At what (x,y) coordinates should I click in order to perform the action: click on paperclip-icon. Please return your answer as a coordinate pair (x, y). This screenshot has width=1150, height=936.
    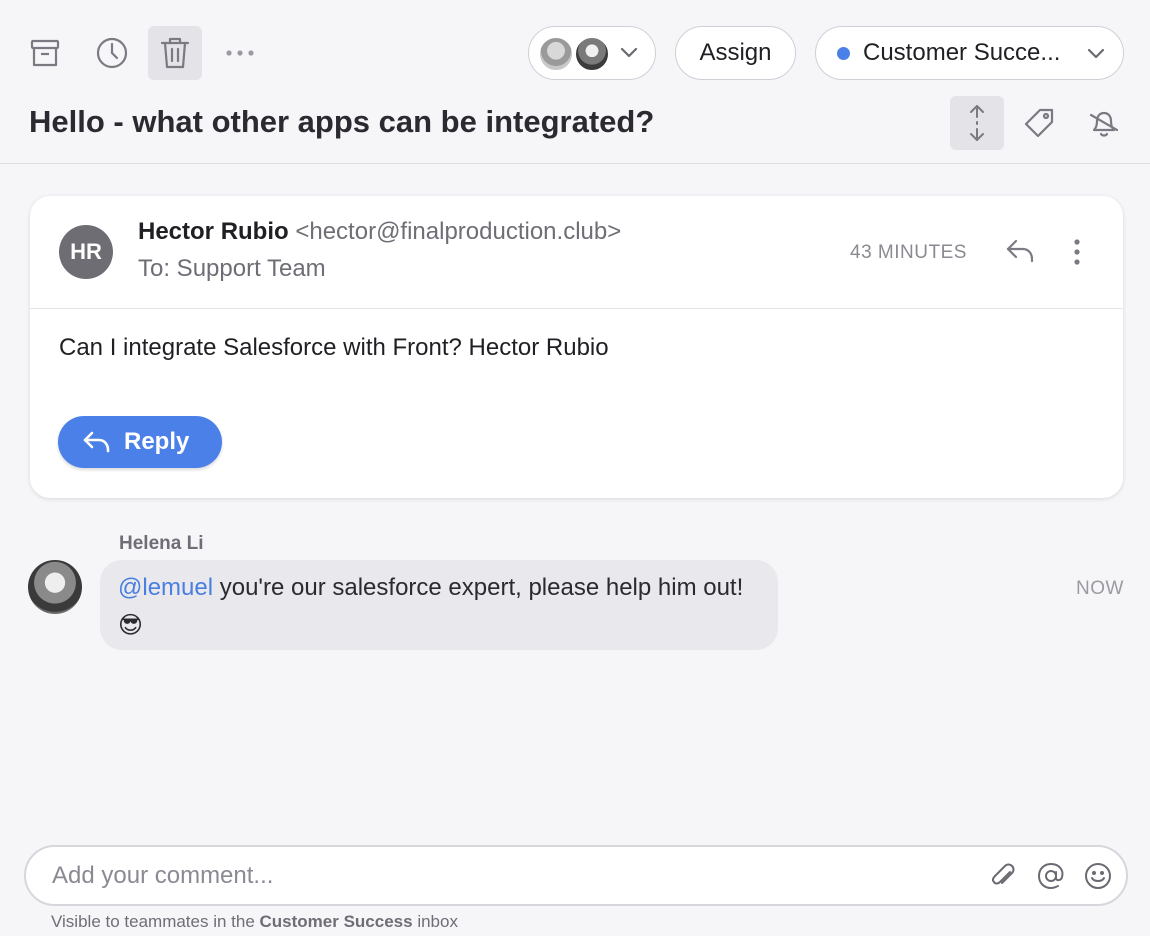
    Looking at the image, I should click on (1004, 877).